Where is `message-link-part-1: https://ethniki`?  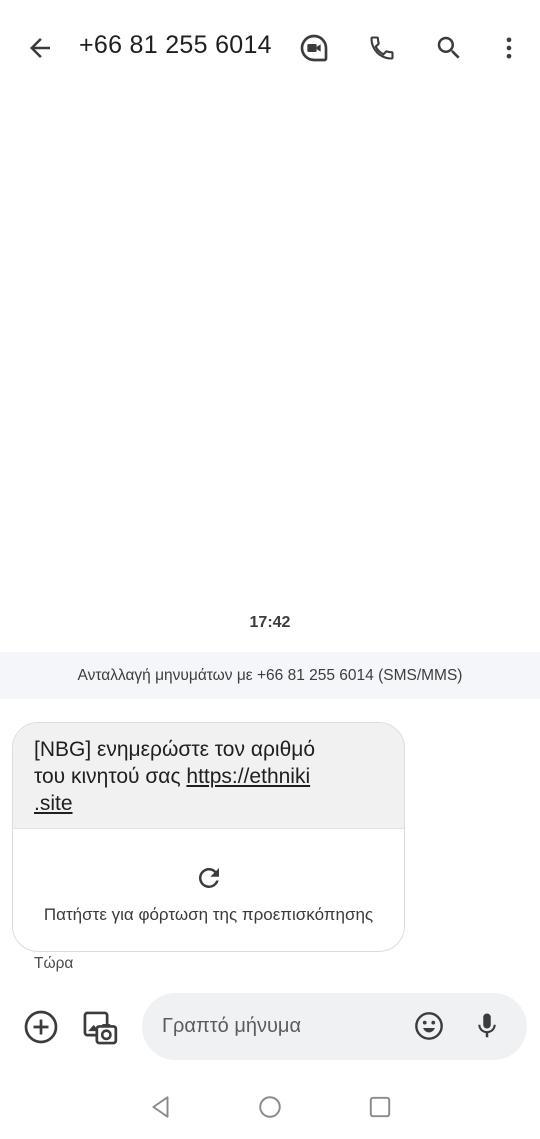 message-link-part-1: https://ethniki is located at coordinates (248, 776).